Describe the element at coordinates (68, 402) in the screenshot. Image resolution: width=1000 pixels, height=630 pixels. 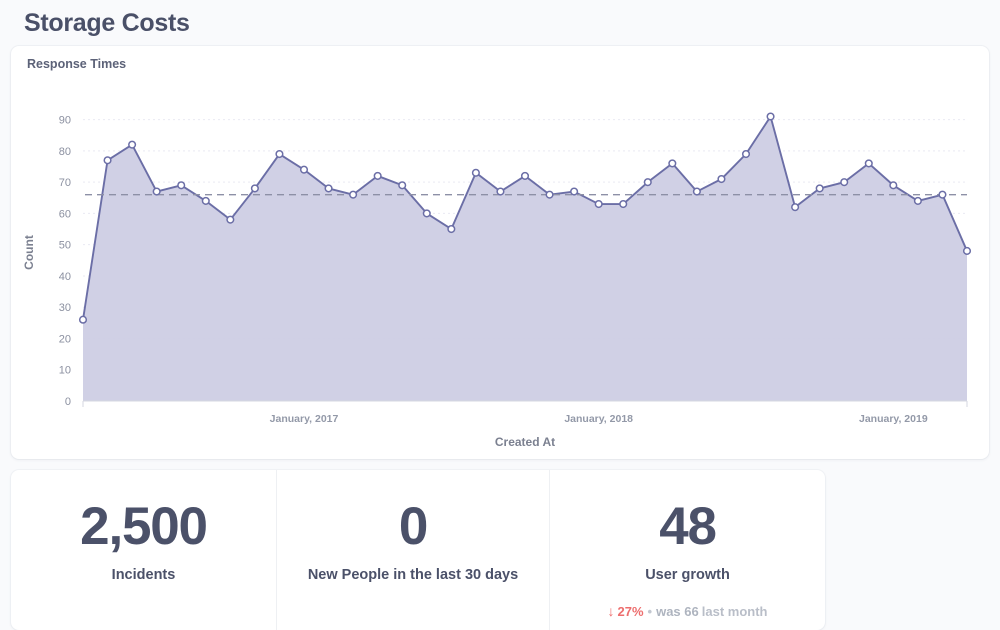
I see `svg-text: 0` at that location.